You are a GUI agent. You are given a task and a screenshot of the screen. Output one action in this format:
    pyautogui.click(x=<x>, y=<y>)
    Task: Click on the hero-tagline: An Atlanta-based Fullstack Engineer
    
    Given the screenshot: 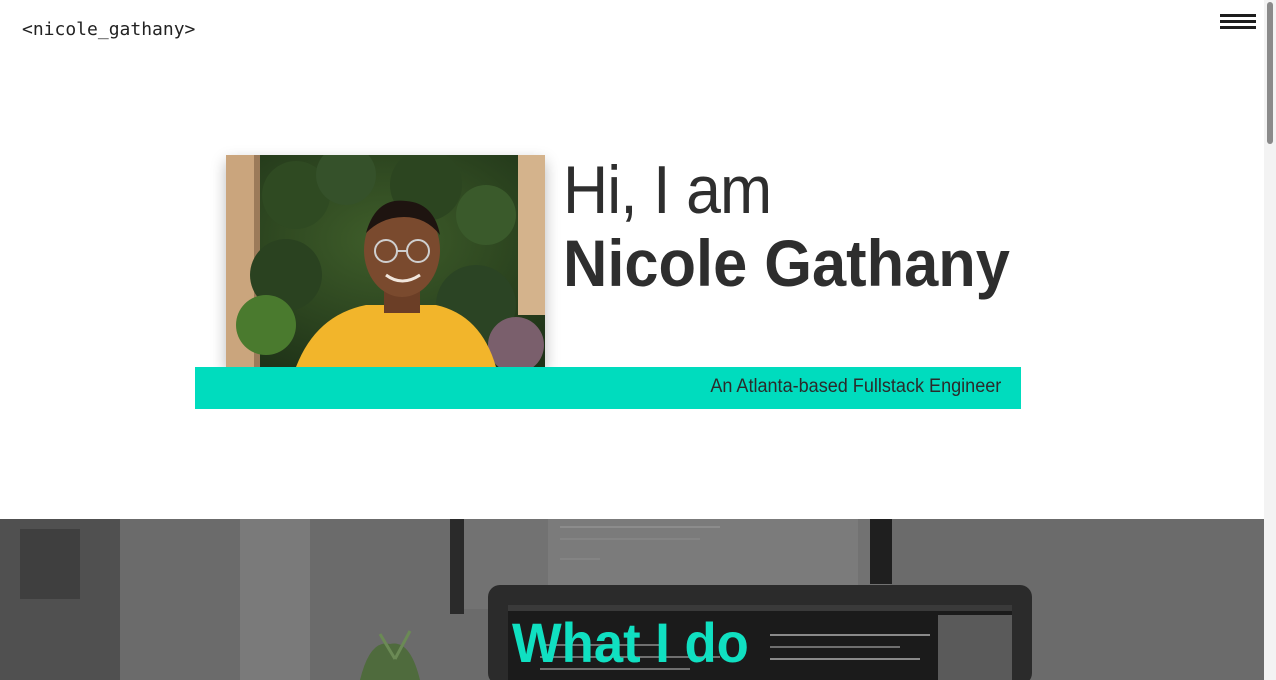 What is the action you would take?
    pyautogui.click(x=855, y=386)
    